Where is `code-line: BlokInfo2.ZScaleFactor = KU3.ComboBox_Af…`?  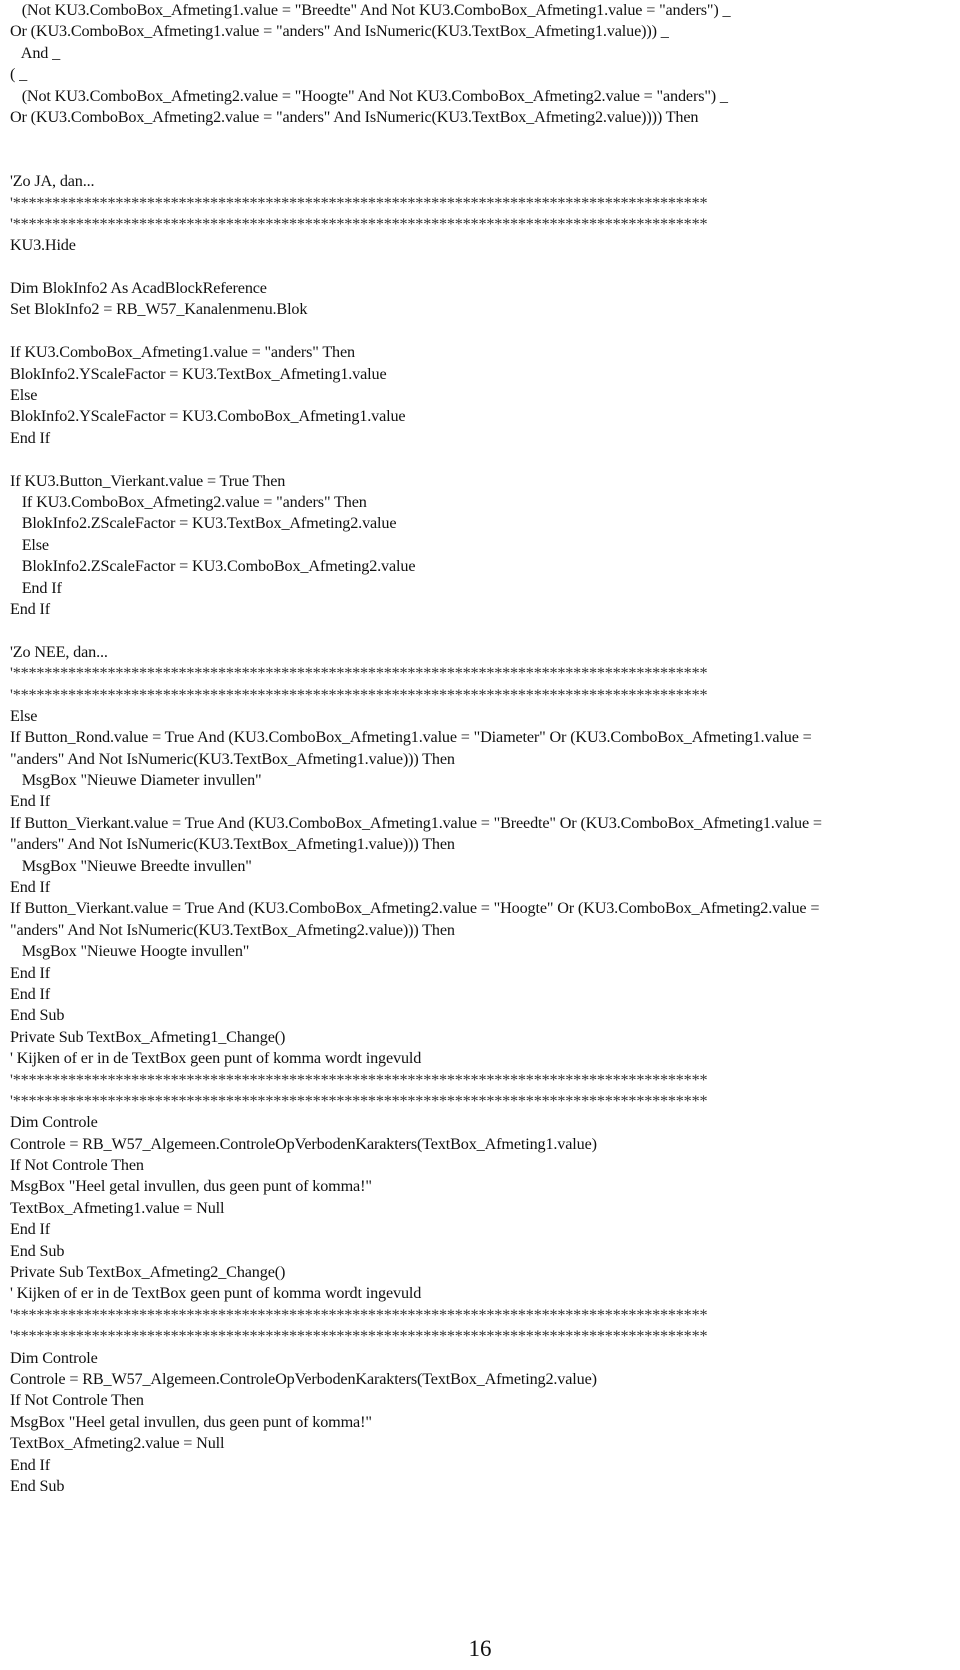
code-line: BlokInfo2.ZScaleFactor = KU3.ComboBox_Af… is located at coordinates (213, 566).